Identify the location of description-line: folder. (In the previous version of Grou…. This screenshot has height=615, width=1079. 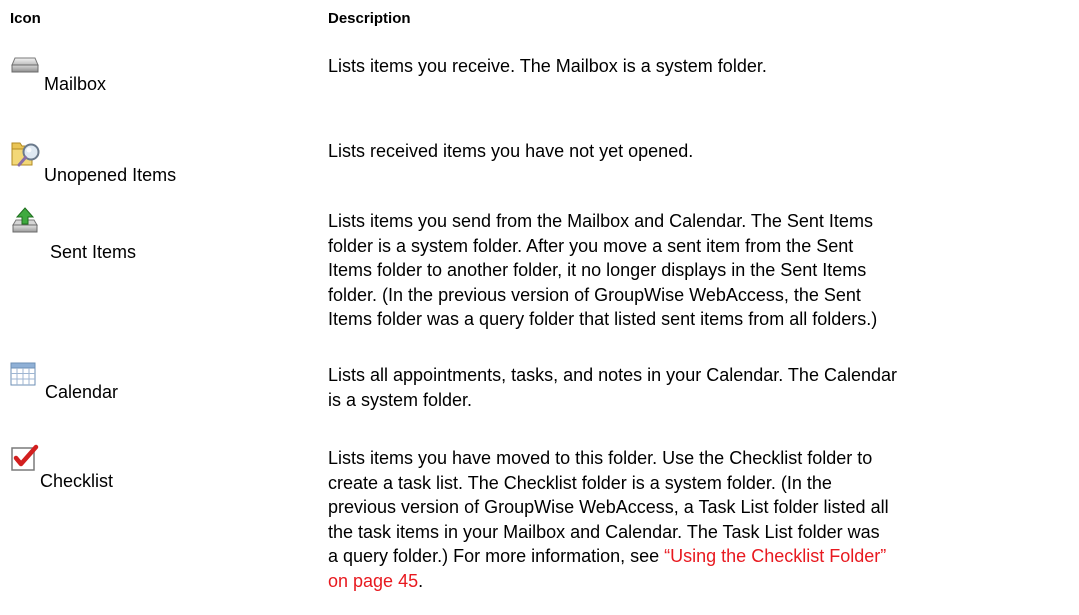
(594, 294).